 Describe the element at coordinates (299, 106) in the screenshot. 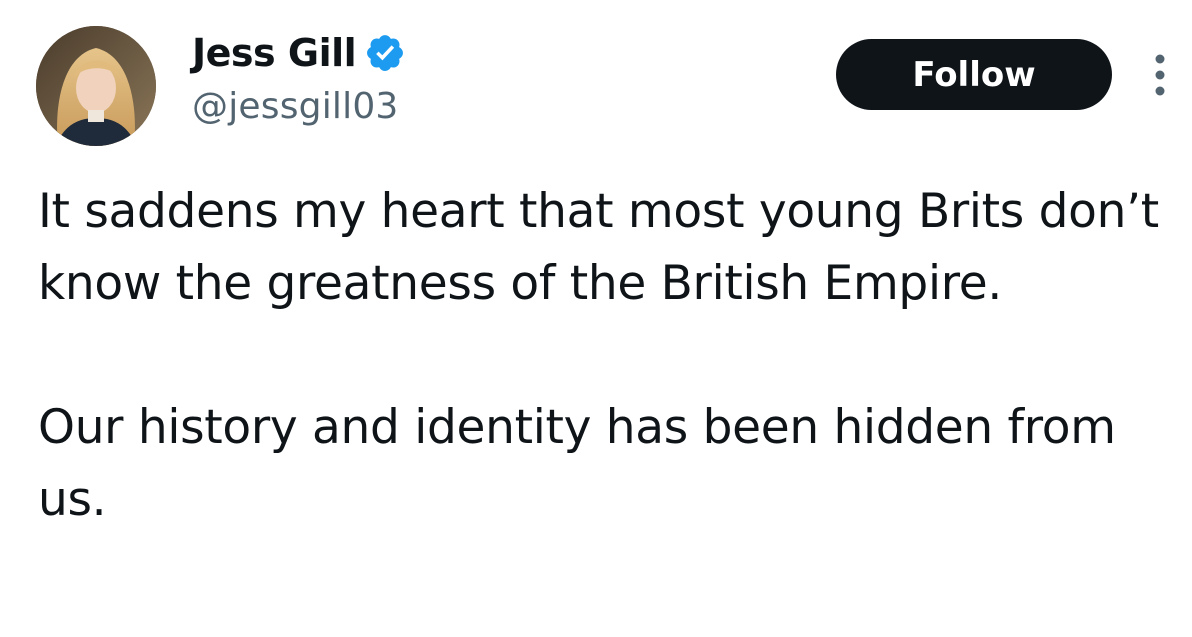

I see `user-handle: @jessgill03` at that location.